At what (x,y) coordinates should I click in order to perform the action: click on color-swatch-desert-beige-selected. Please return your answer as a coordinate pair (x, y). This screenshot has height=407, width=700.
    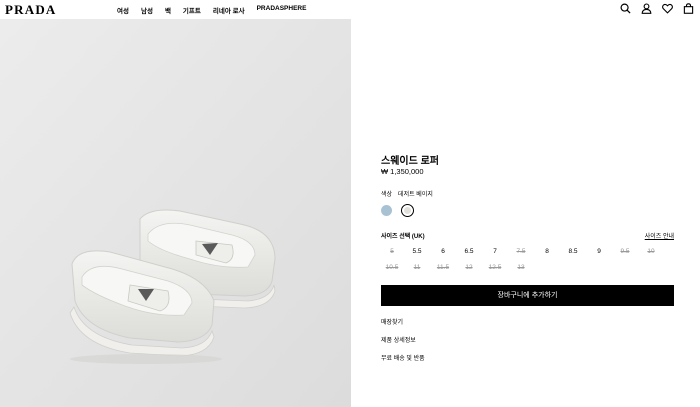
    Looking at the image, I should click on (407, 210).